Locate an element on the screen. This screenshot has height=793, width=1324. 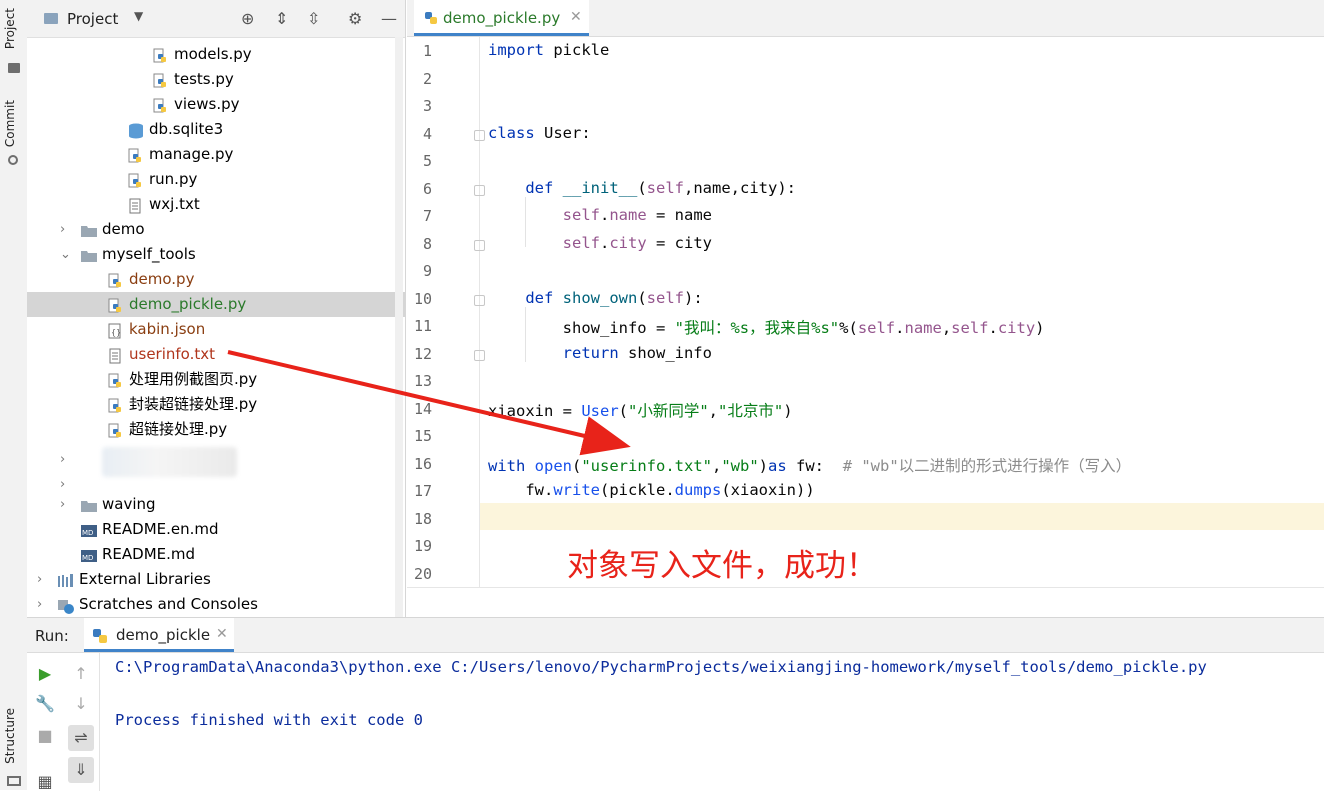
tree-item: tests.py is located at coordinates (216, 79).